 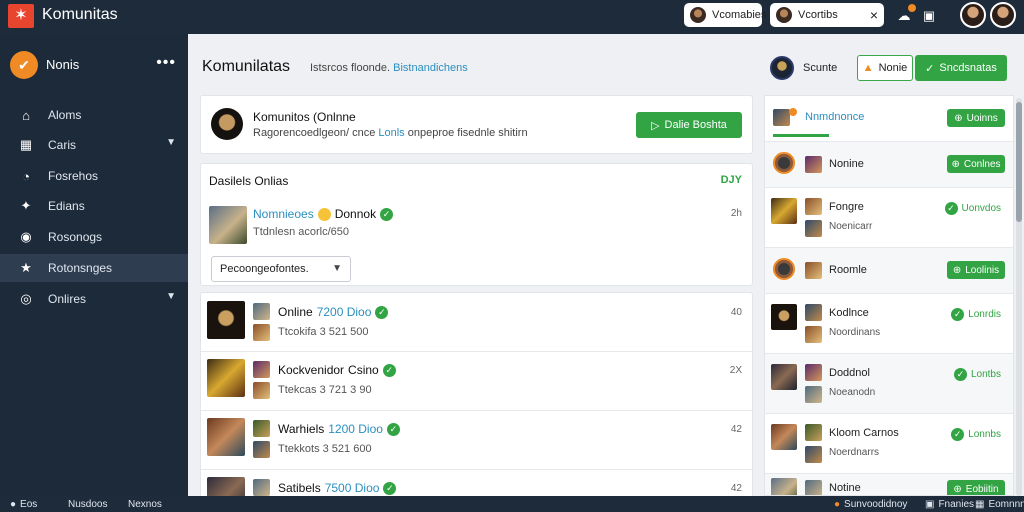 I want to click on right-panel-action-button: ⊕ Uoinns, so click(x=976, y=118).